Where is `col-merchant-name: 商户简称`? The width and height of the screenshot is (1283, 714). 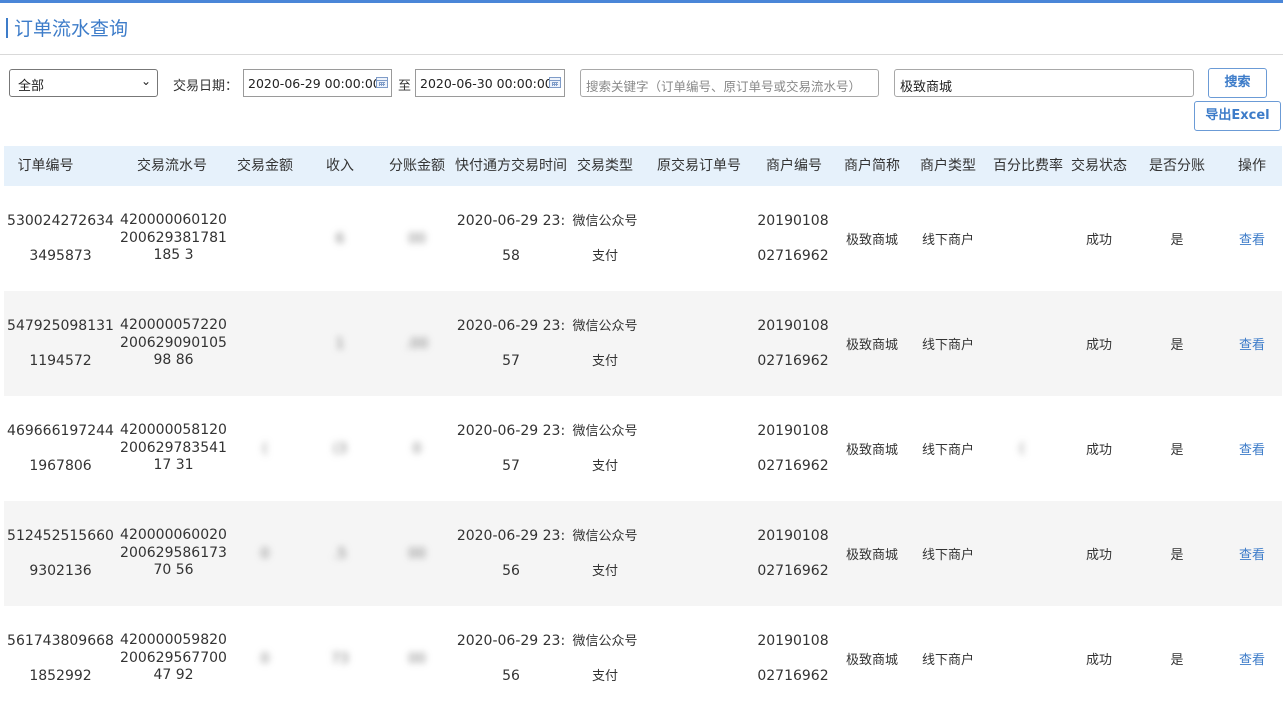 col-merchant-name: 商户简称 is located at coordinates (872, 166).